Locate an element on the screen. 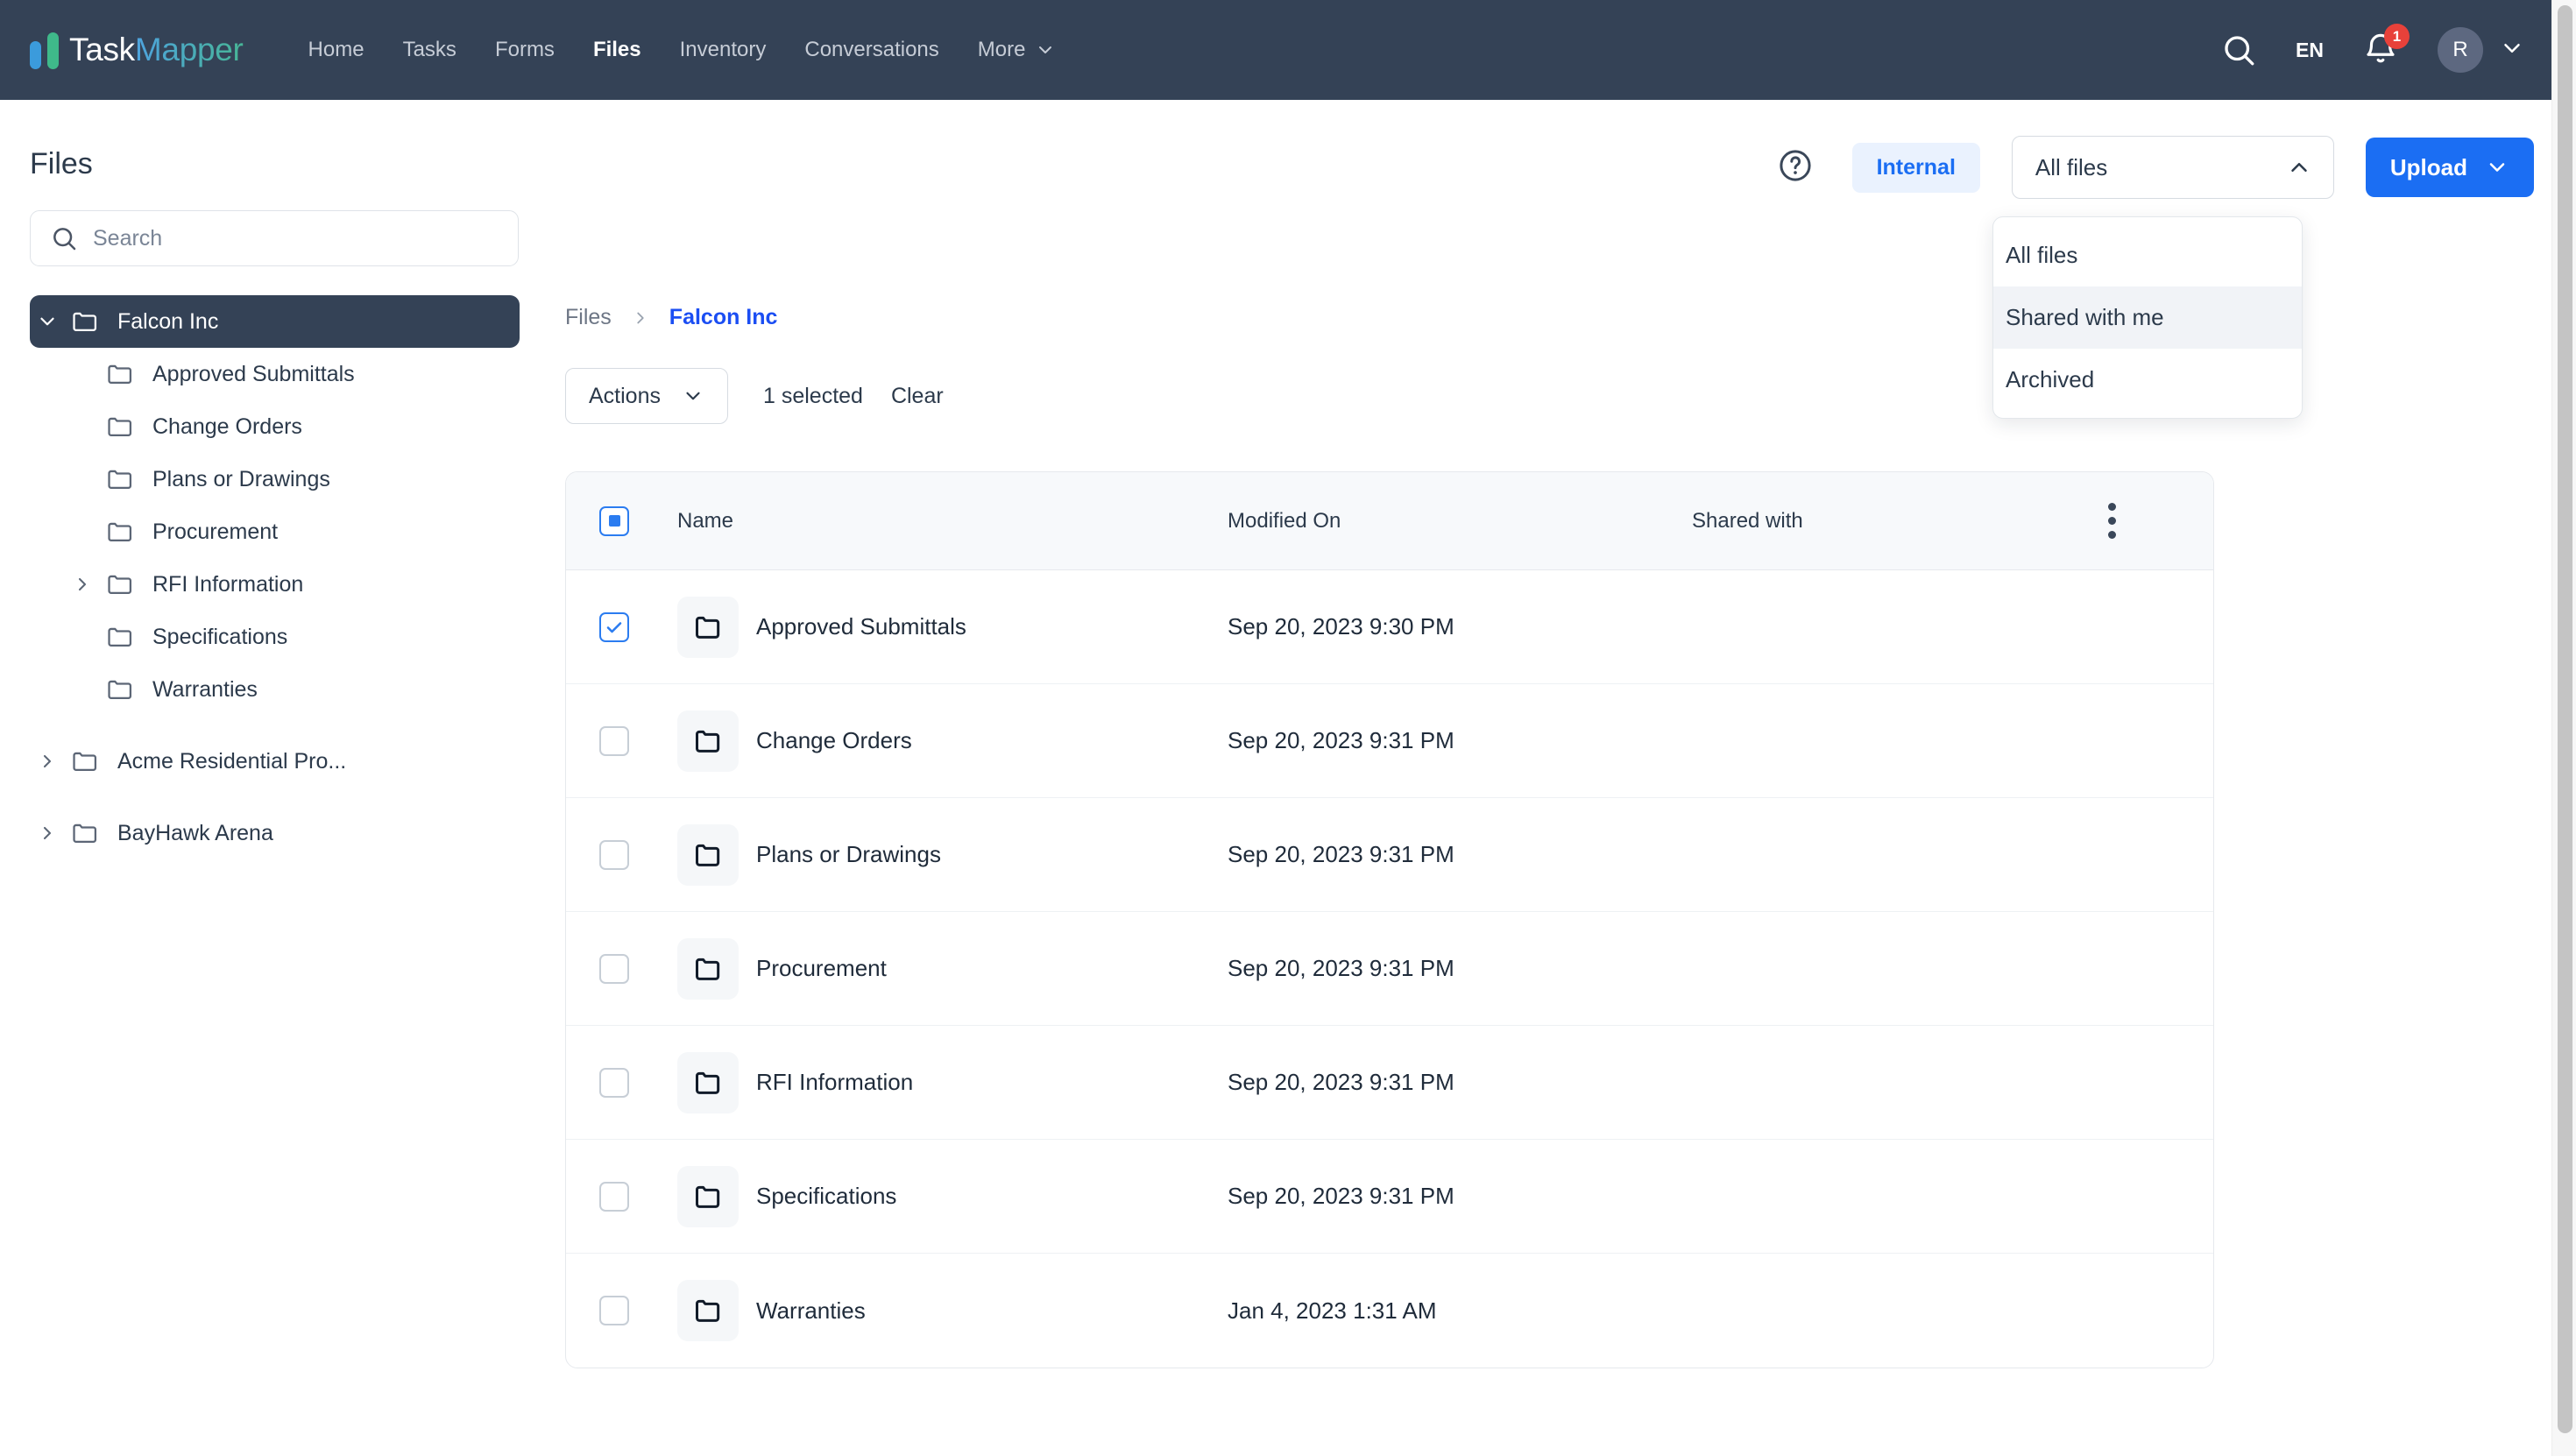 The height and width of the screenshot is (1456, 2576). sidebar-item-label: Procurement is located at coordinates (215, 531).